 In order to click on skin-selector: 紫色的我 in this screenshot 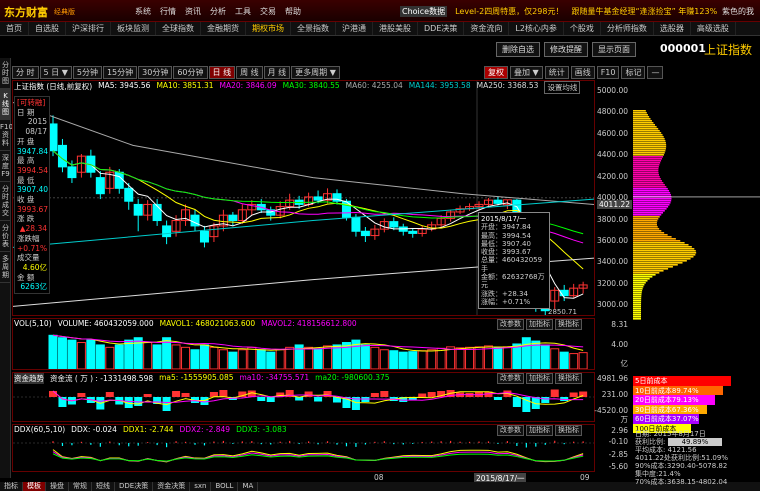, I will do `click(738, 11)`.